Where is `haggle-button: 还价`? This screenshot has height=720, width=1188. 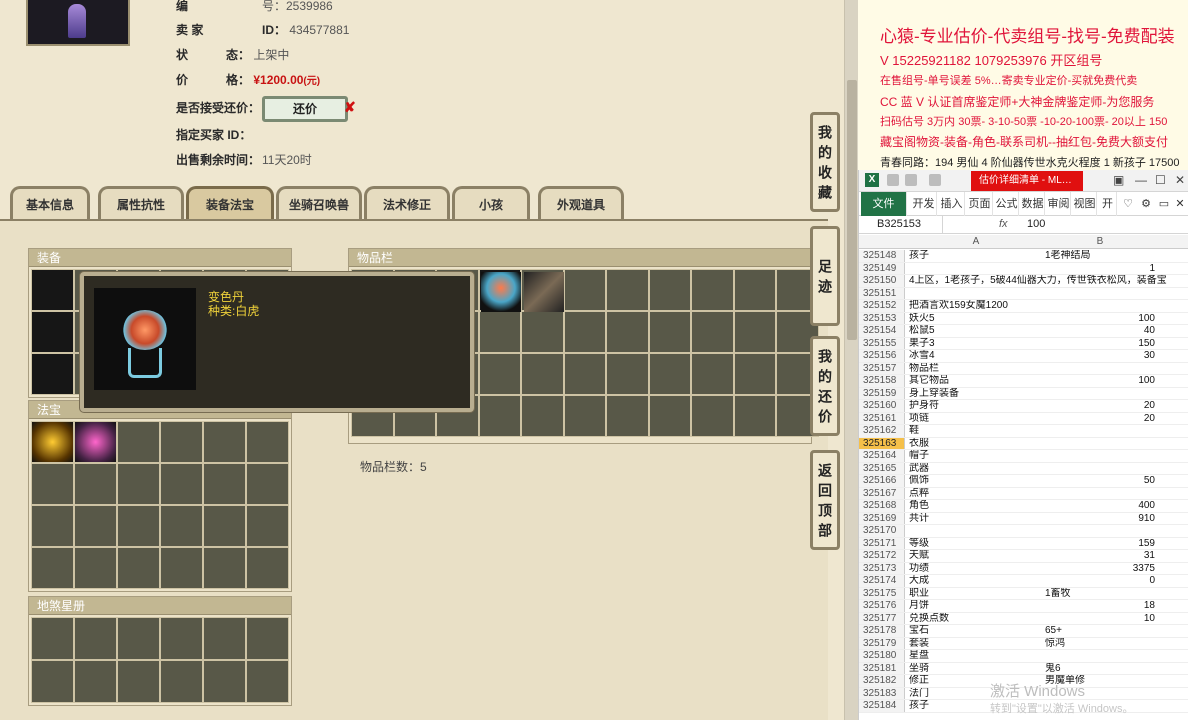
haggle-button: 还价 is located at coordinates (305, 109).